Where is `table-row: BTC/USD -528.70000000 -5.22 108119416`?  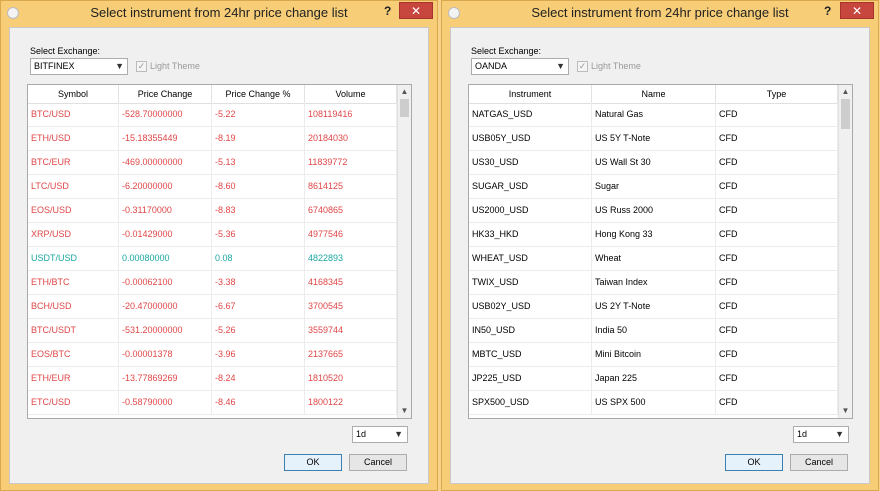
table-row: BTC/USD -528.70000000 -5.22 108119416 is located at coordinates (212, 115).